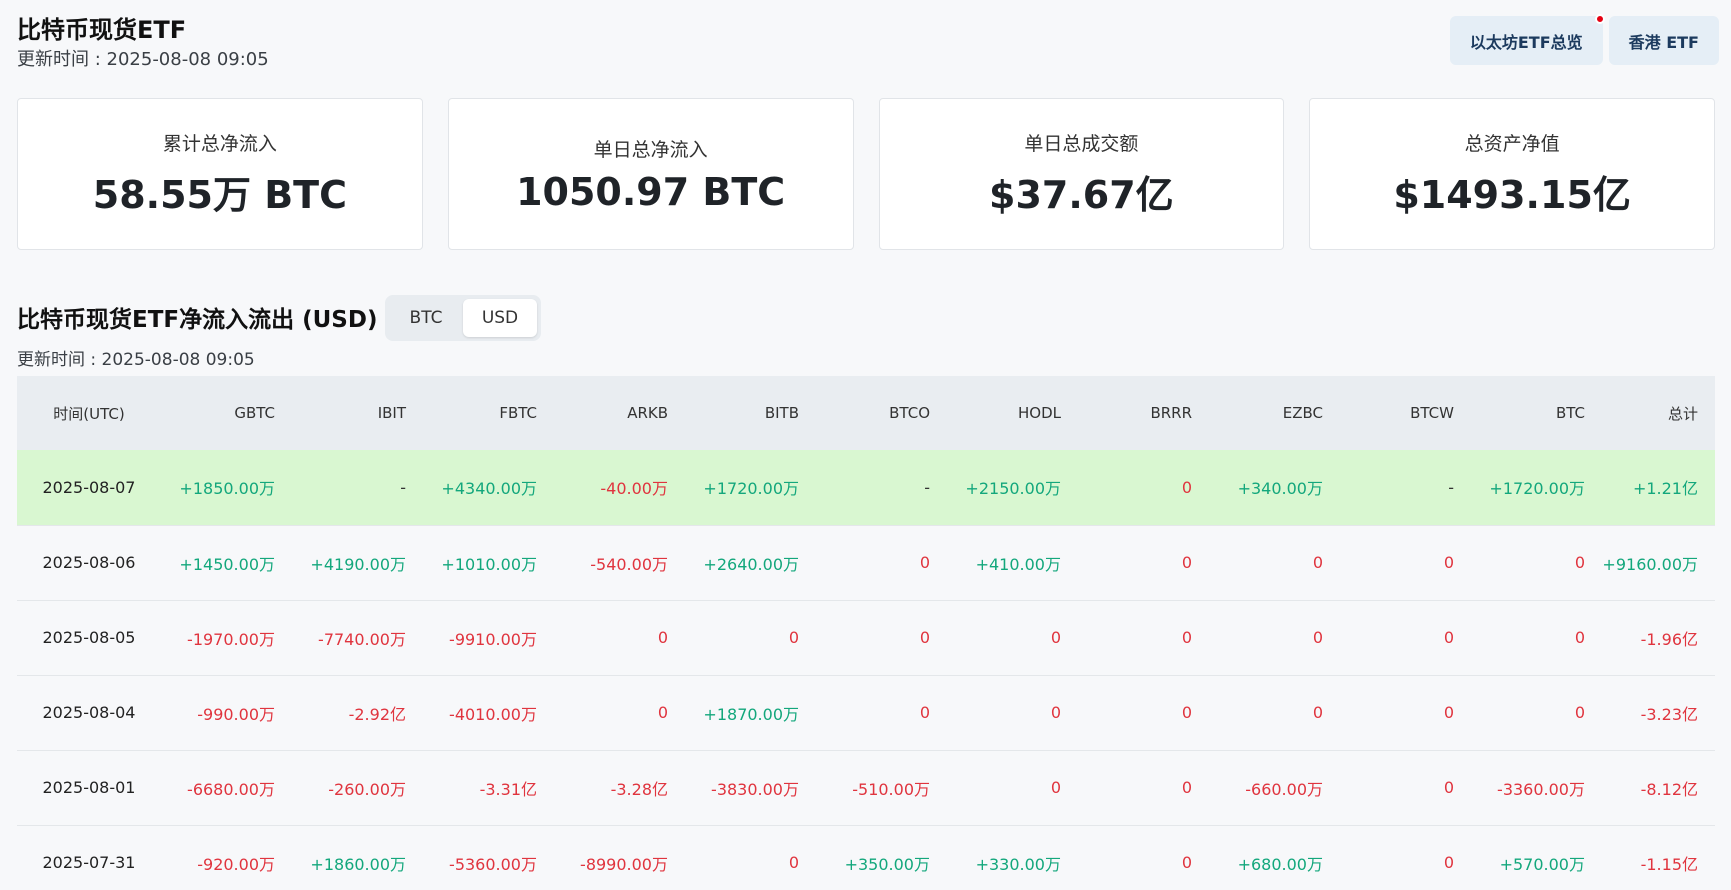  Describe the element at coordinates (1512, 195) in the screenshot. I see `stat-value: $1493.15亿` at that location.